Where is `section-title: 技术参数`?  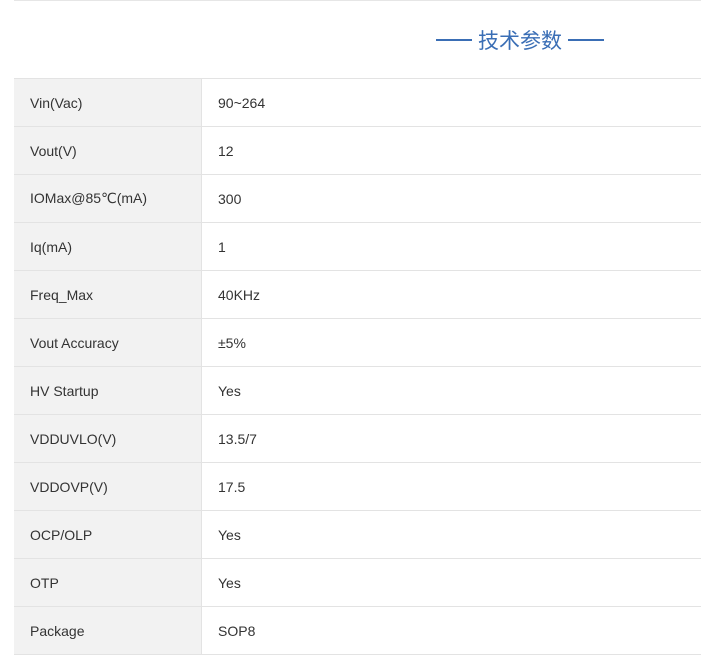 section-title: 技术参数 is located at coordinates (520, 41).